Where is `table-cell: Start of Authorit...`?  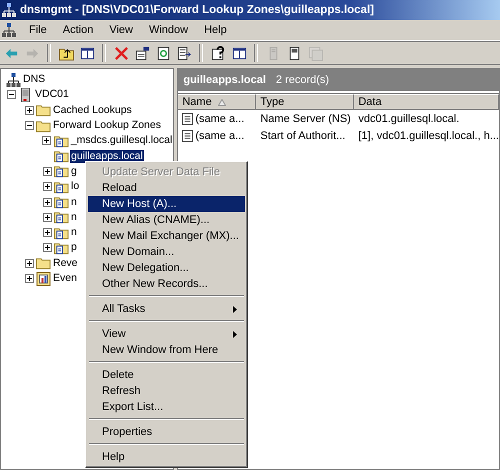 table-cell: Start of Authorit... is located at coordinates (303, 136).